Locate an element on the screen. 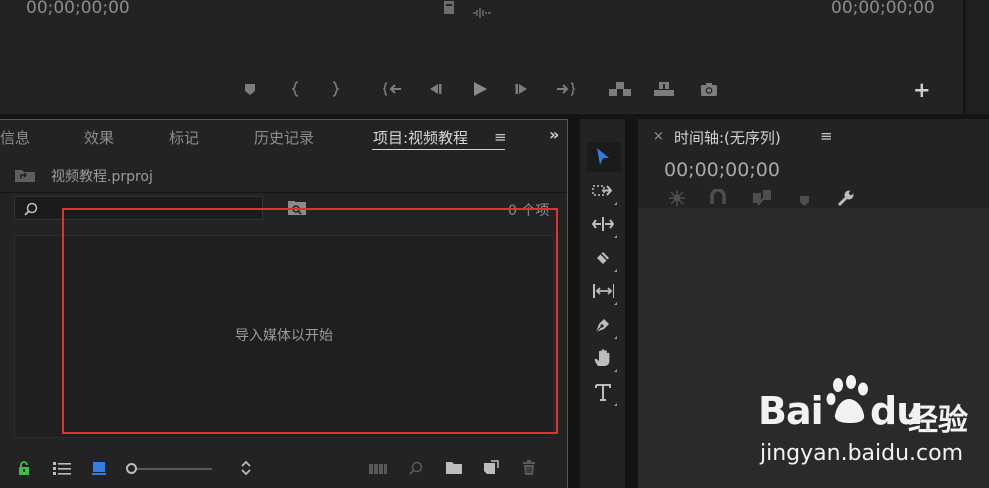 This screenshot has height=488, width=989. slip-tool-icon is located at coordinates (604, 292).